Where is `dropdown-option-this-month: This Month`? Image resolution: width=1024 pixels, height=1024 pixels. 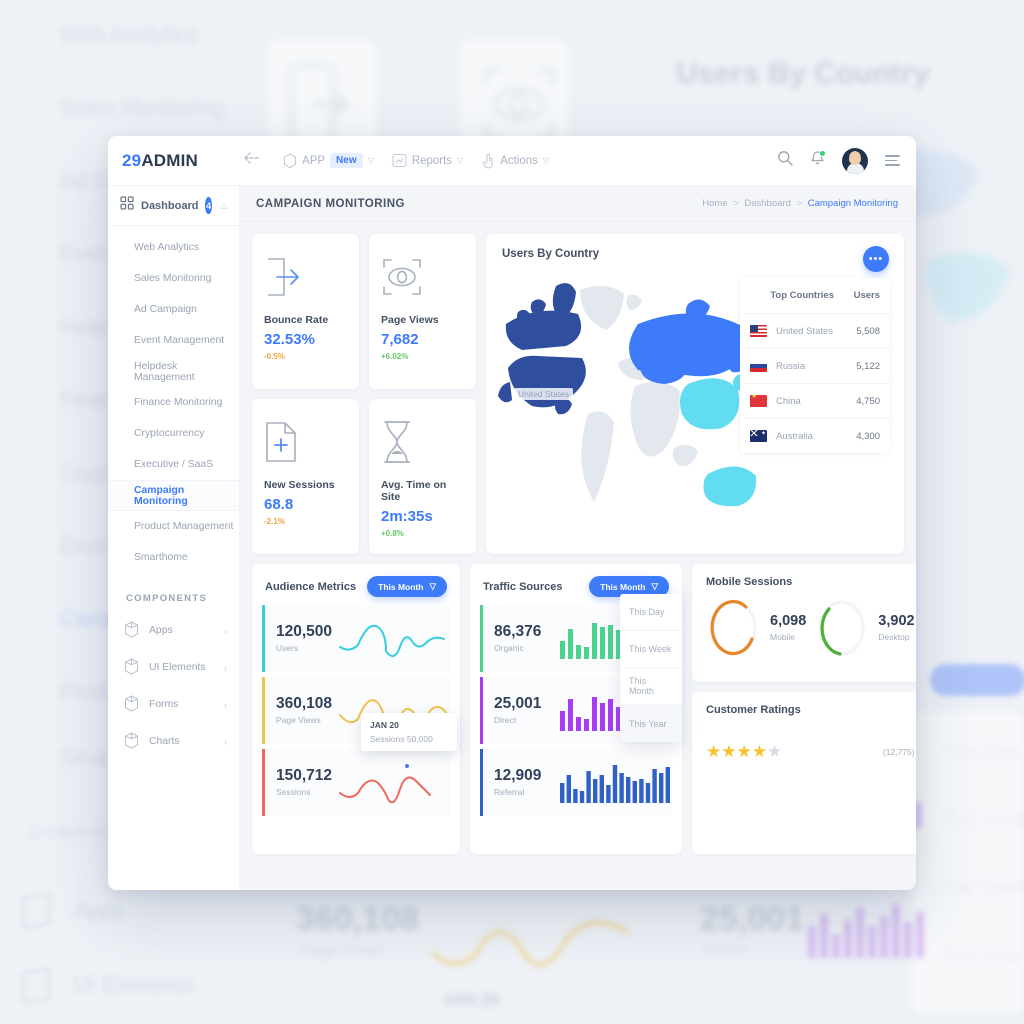
dropdown-option-this-month: This Month is located at coordinates (651, 686).